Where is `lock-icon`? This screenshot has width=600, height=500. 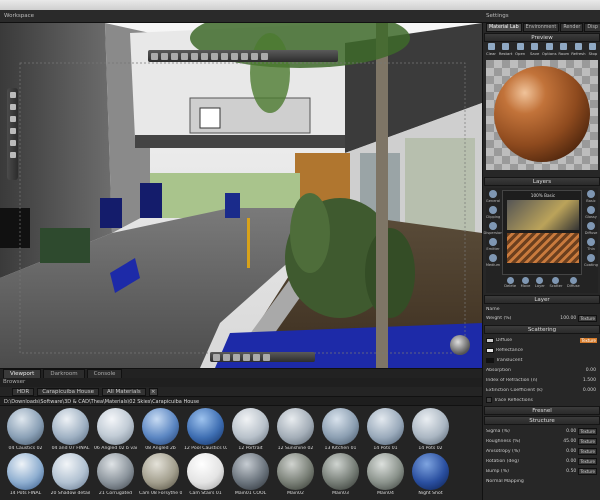 lock-icon is located at coordinates (184, 56).